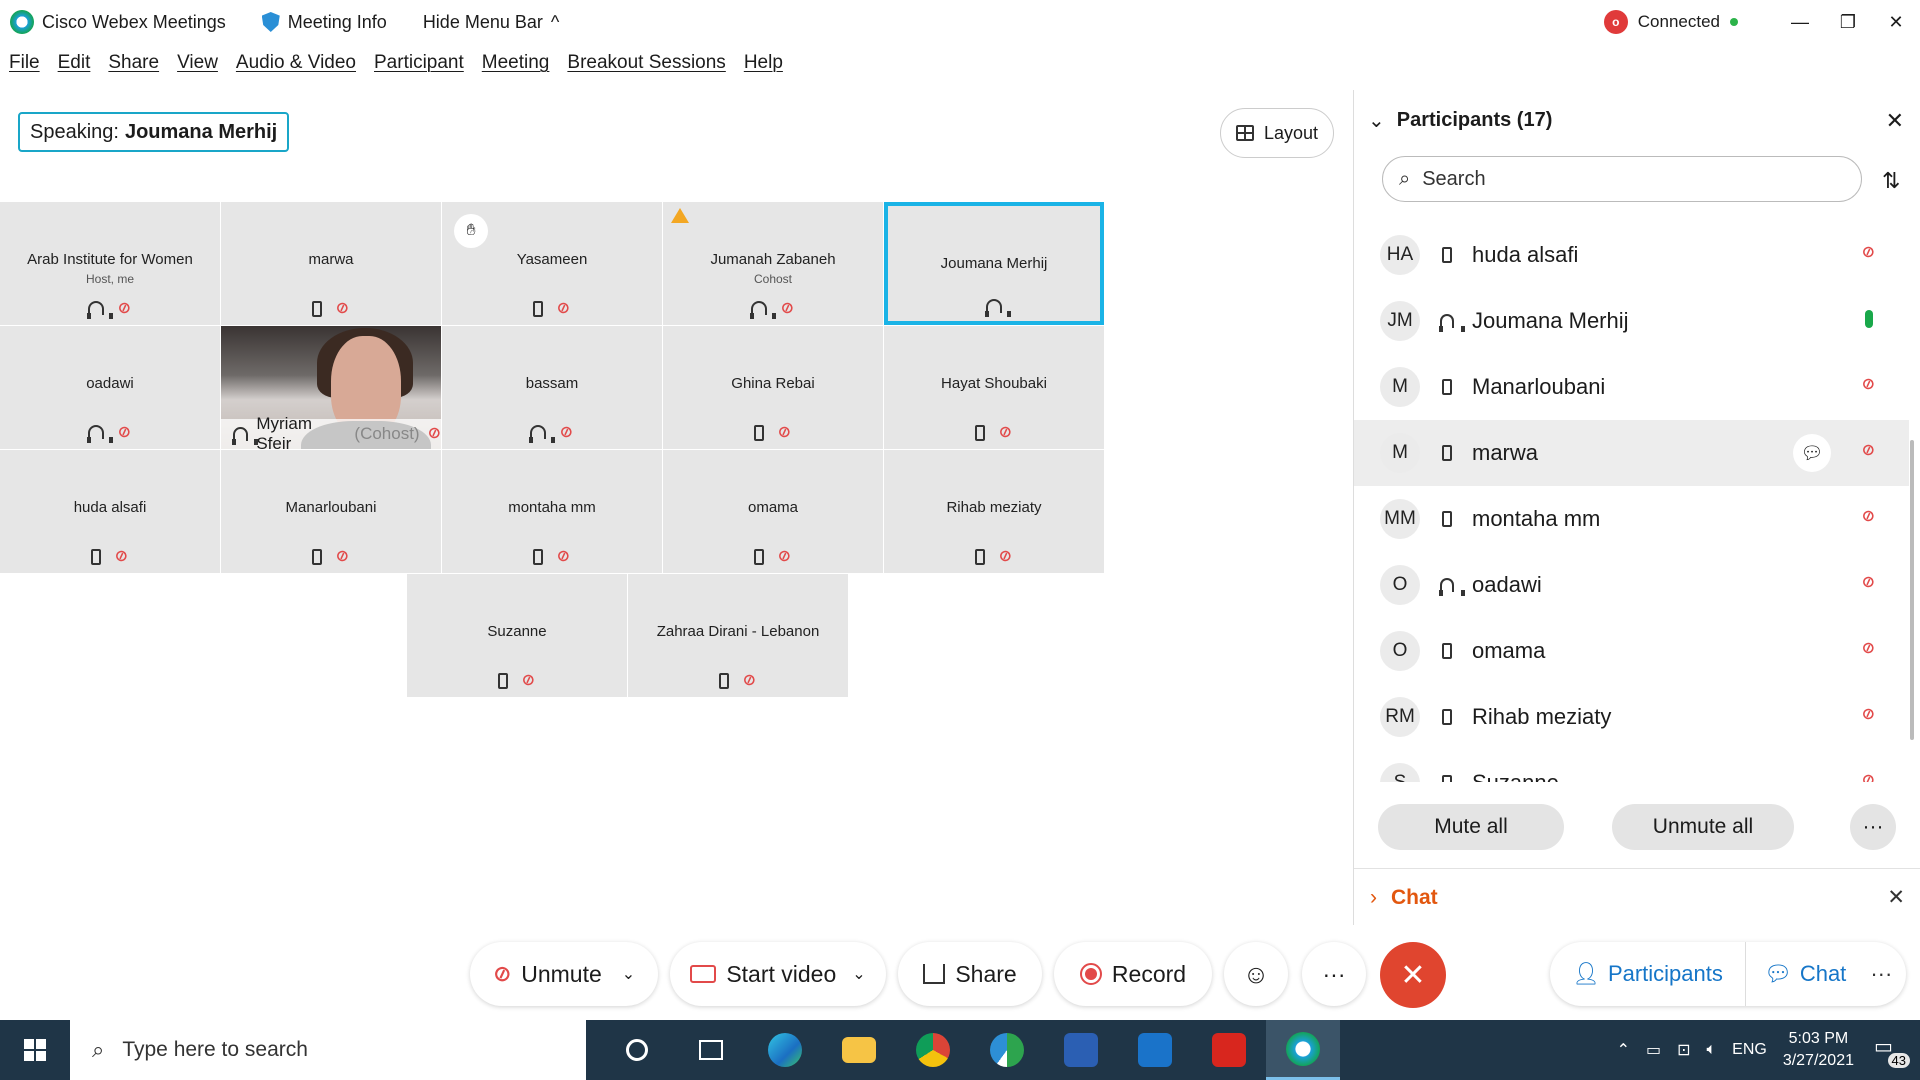  I want to click on close-panel-button: ✕, so click(1895, 121).